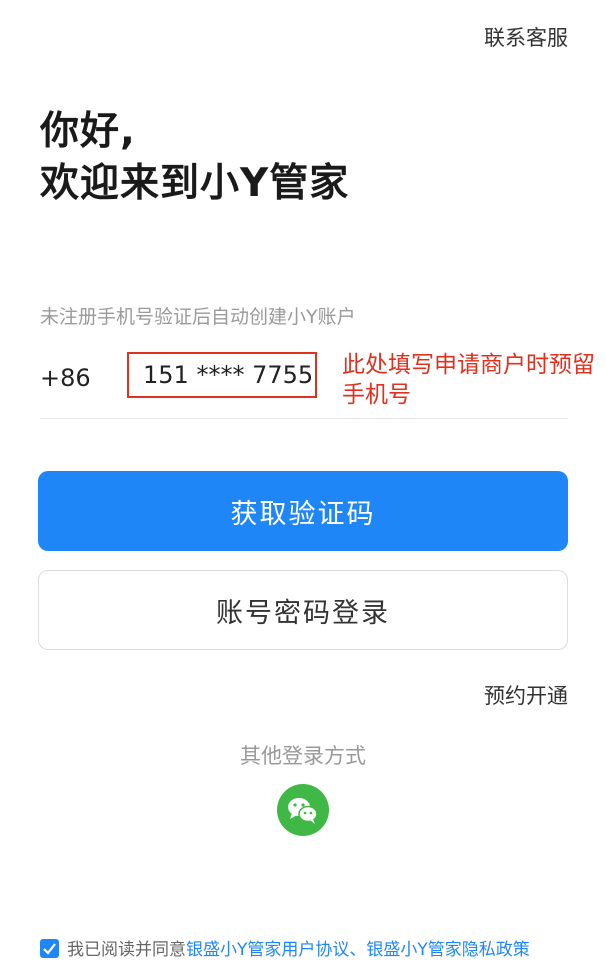 This screenshot has width=606, height=966. What do you see at coordinates (222, 375) in the screenshot?
I see `phone-input` at bounding box center [222, 375].